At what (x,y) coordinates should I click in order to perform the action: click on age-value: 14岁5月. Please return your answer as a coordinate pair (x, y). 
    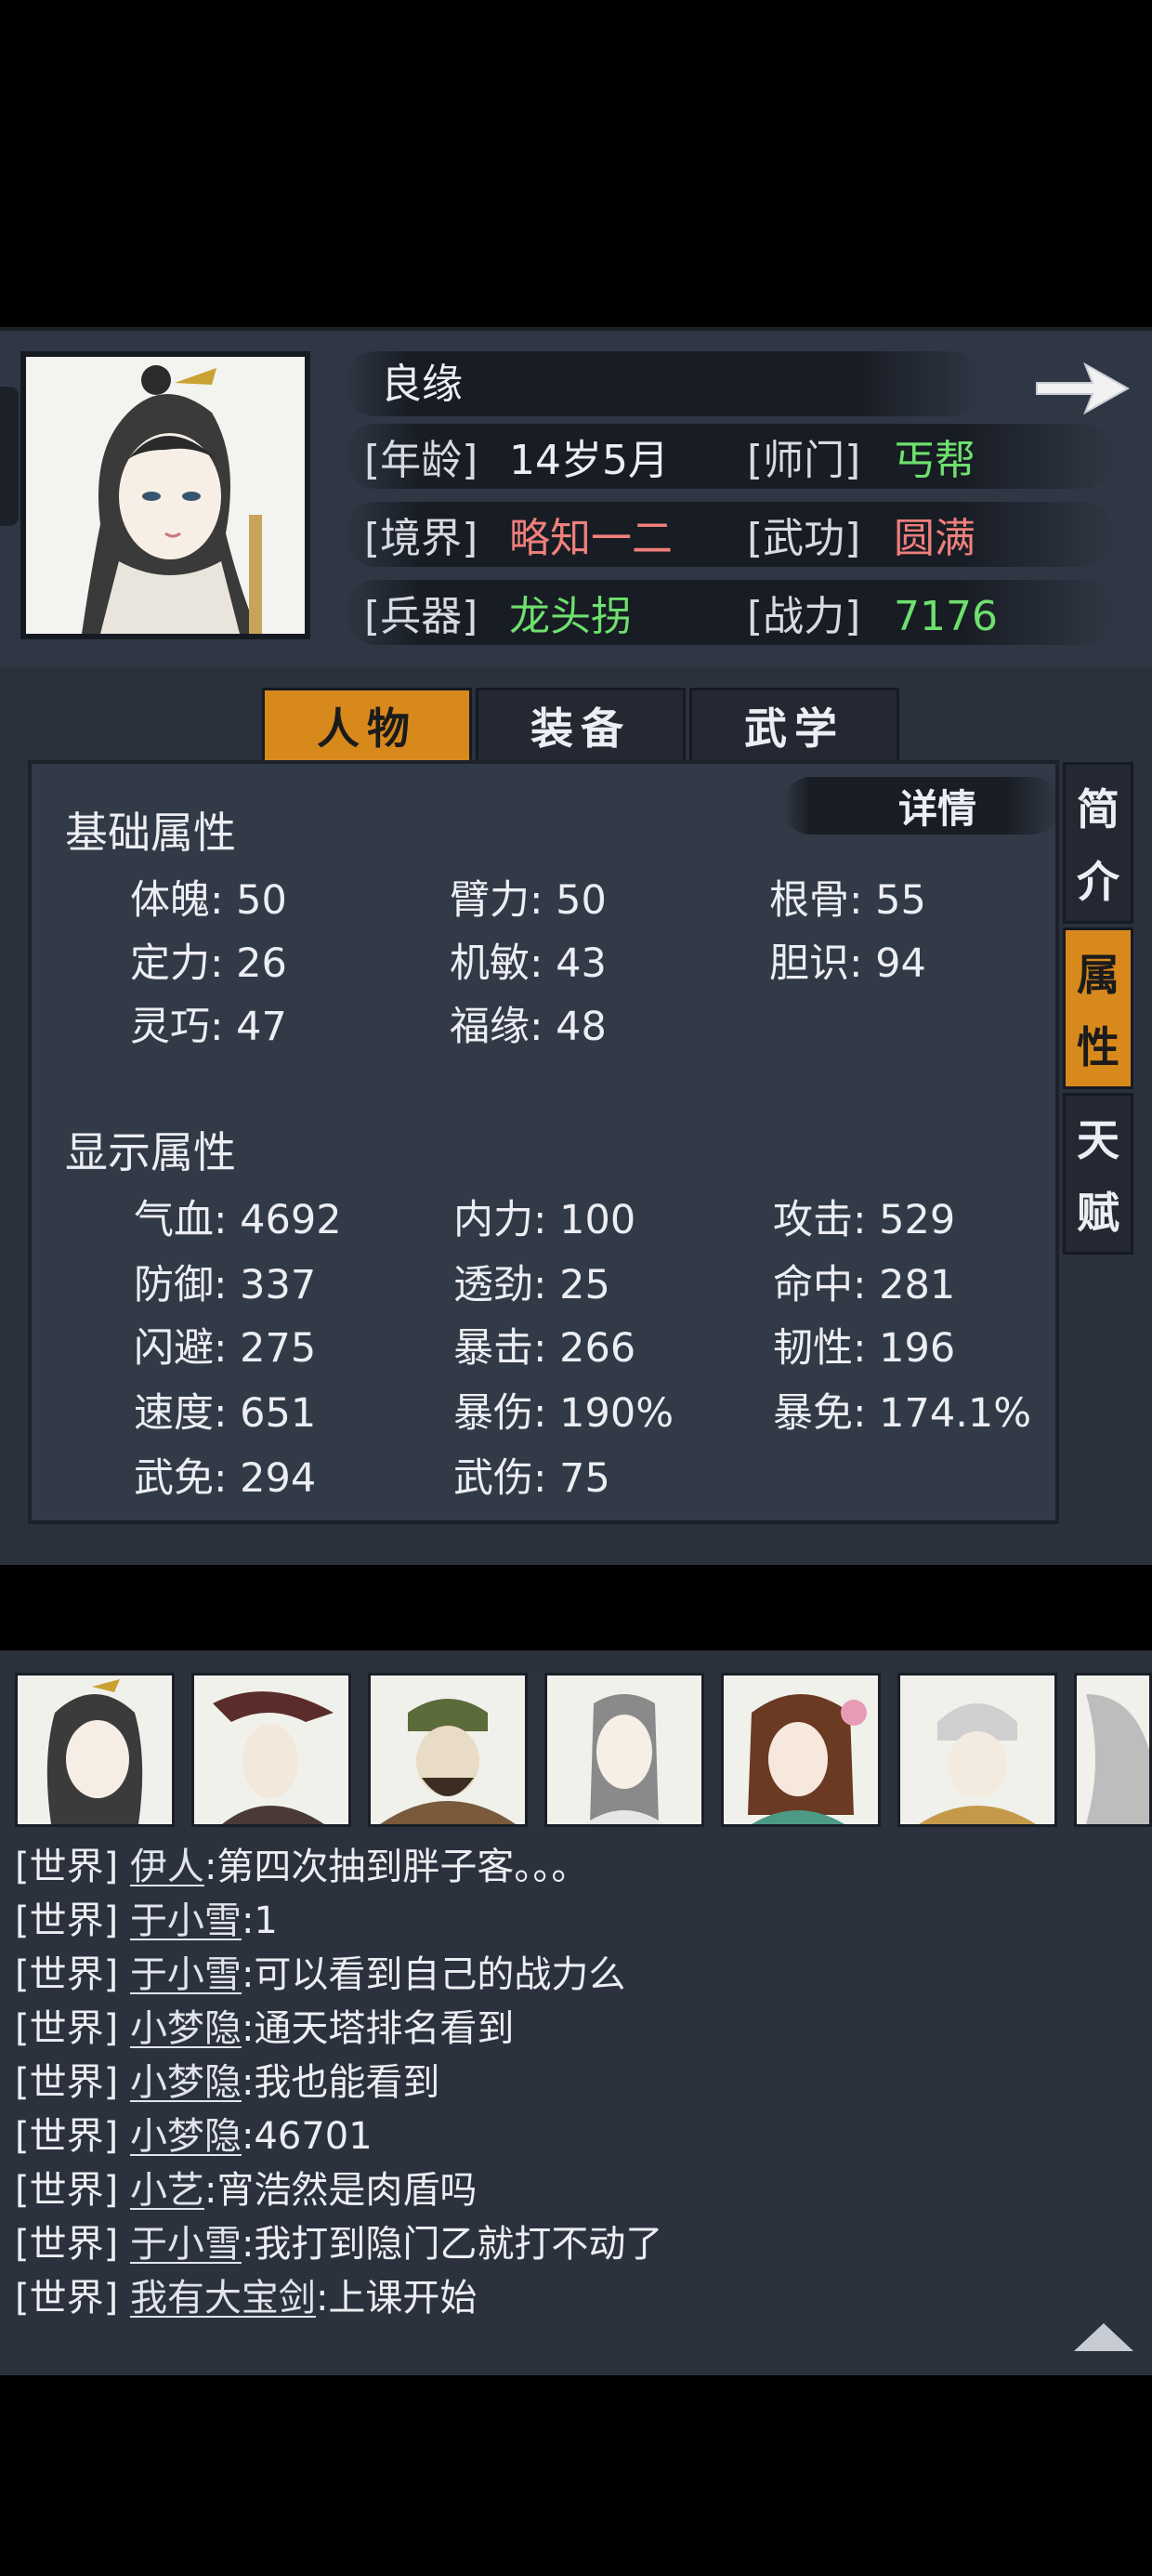
    Looking at the image, I should click on (589, 460).